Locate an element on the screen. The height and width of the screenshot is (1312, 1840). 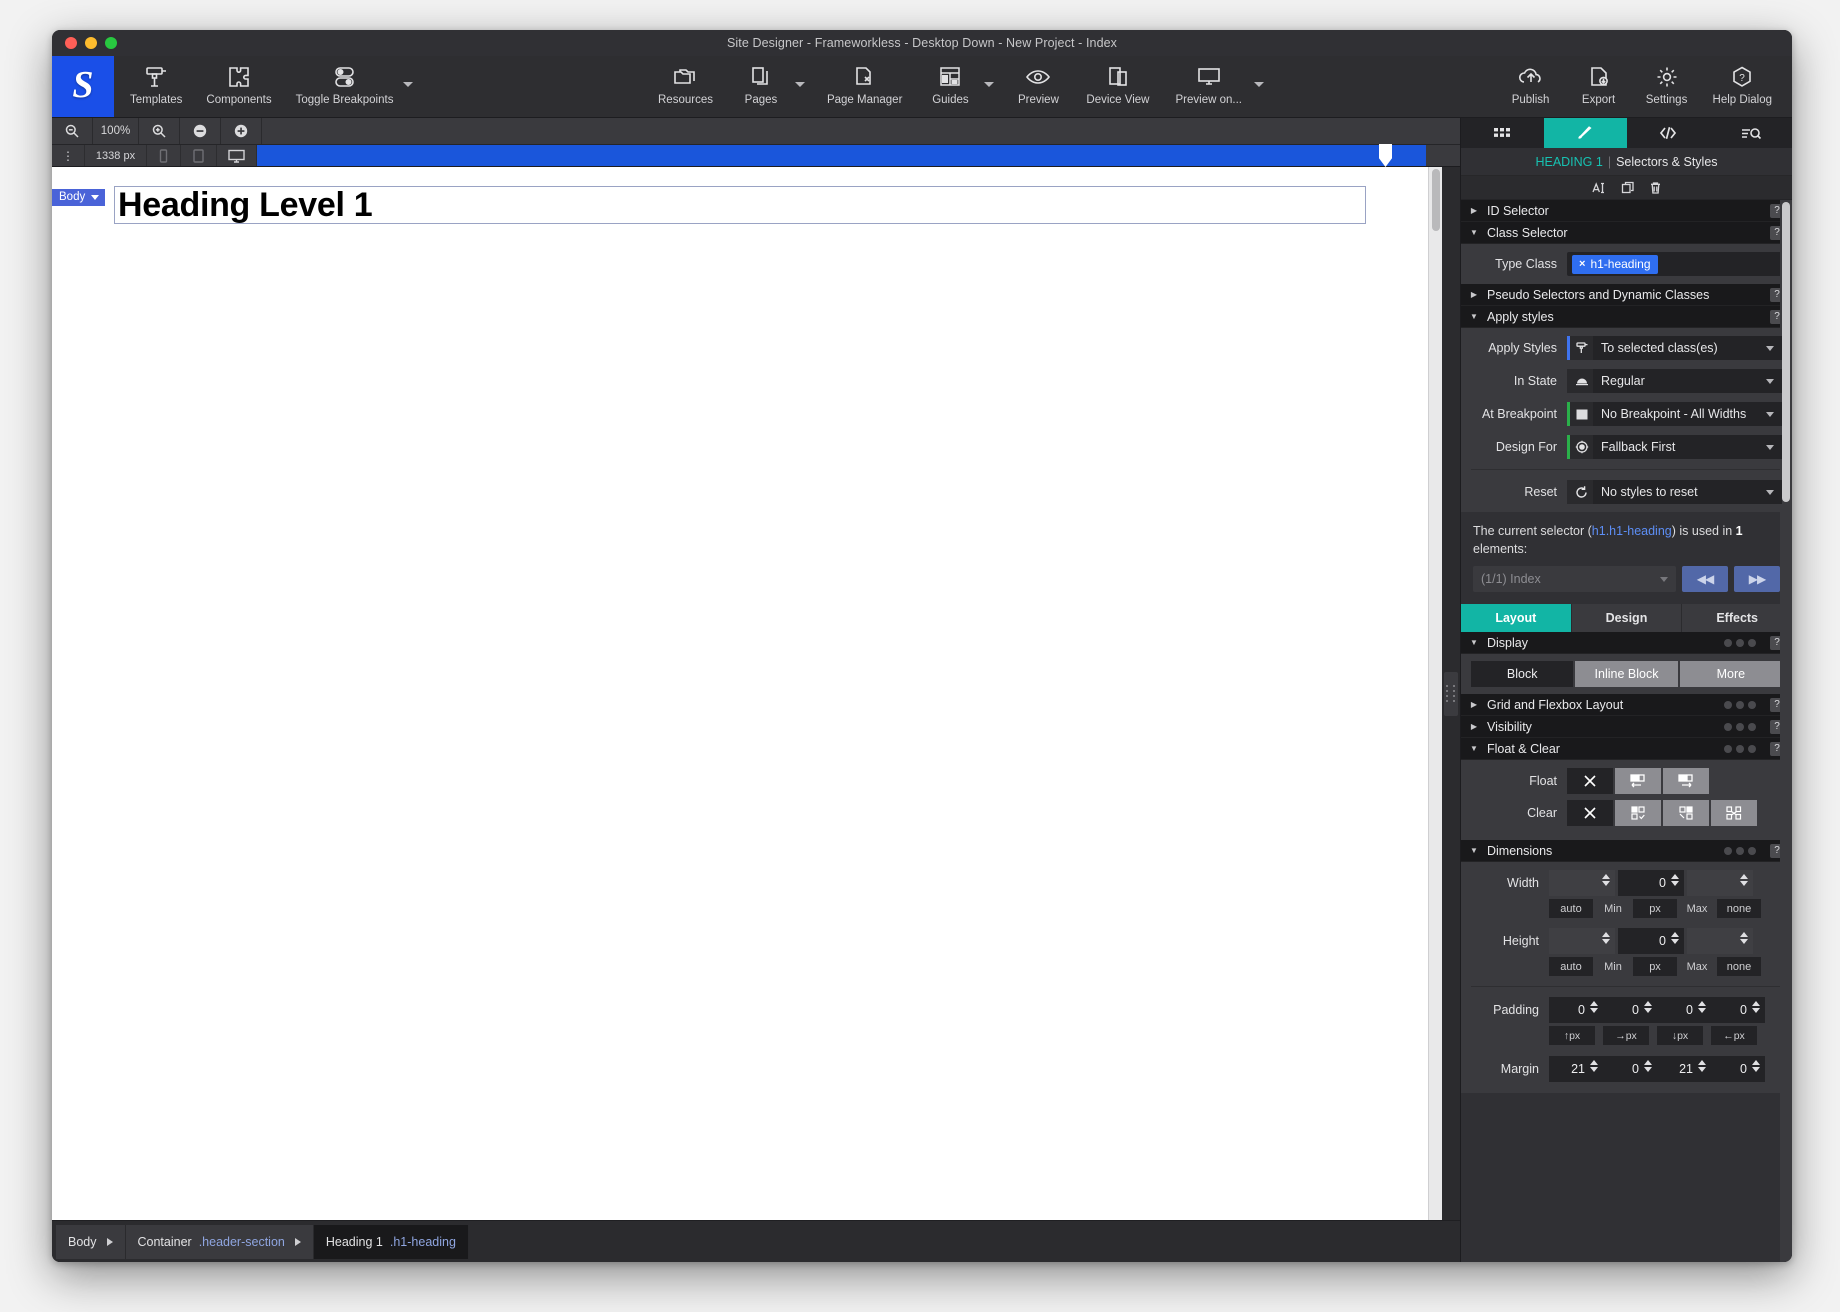
display-block-button: Block is located at coordinates (1522, 674).